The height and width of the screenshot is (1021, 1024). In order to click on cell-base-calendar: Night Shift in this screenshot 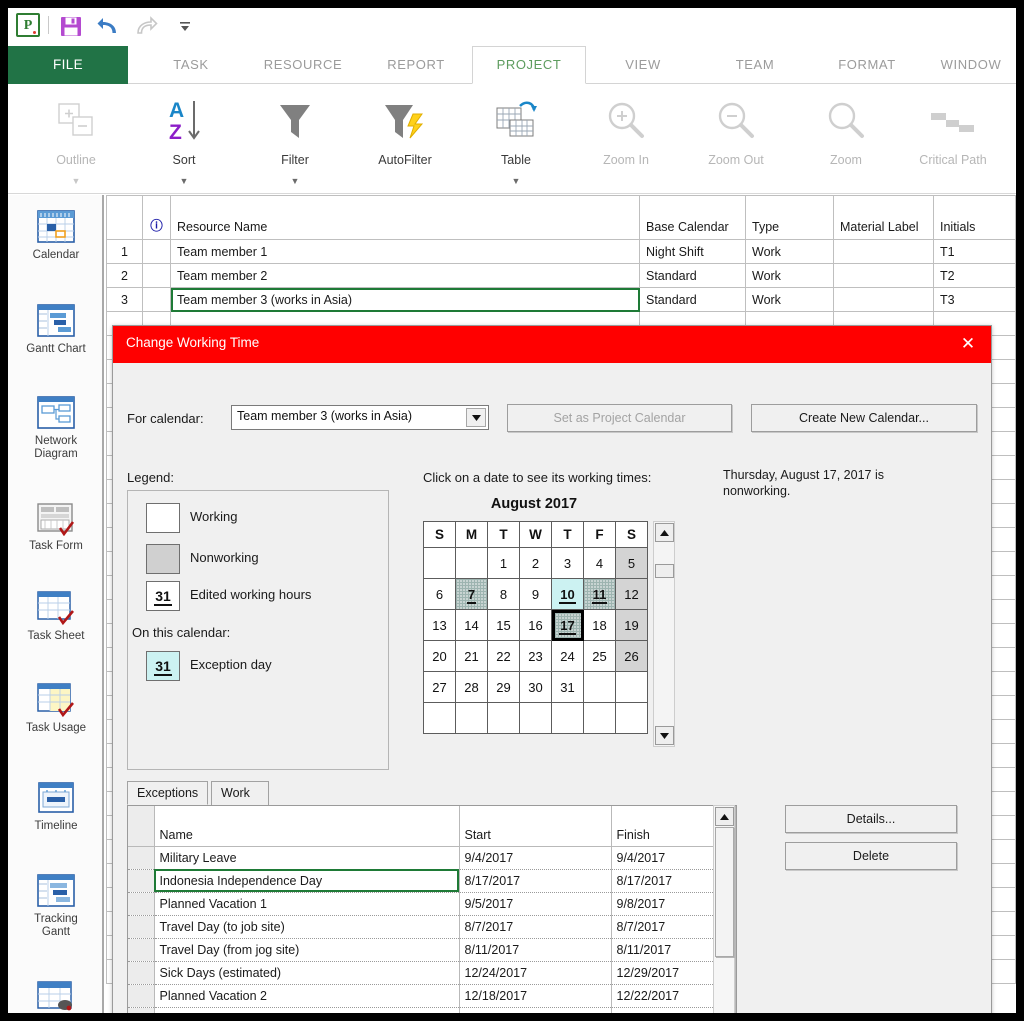, I will do `click(692, 251)`.